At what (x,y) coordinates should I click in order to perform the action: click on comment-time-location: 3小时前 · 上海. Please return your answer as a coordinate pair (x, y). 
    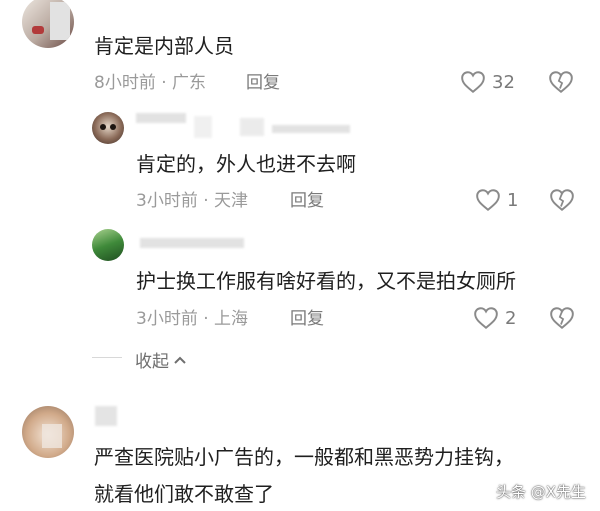
    Looking at the image, I should click on (192, 319).